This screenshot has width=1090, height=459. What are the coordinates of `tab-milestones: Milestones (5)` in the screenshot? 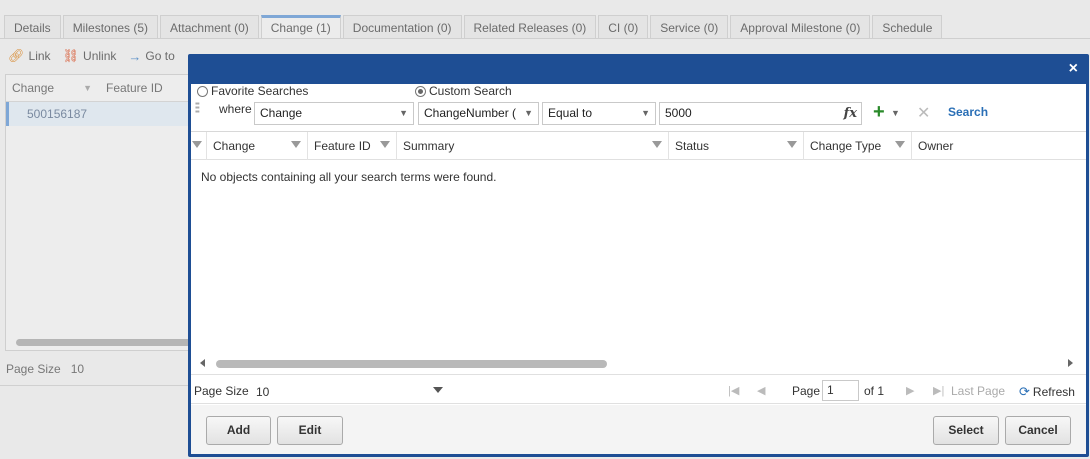 It's located at (110, 27).